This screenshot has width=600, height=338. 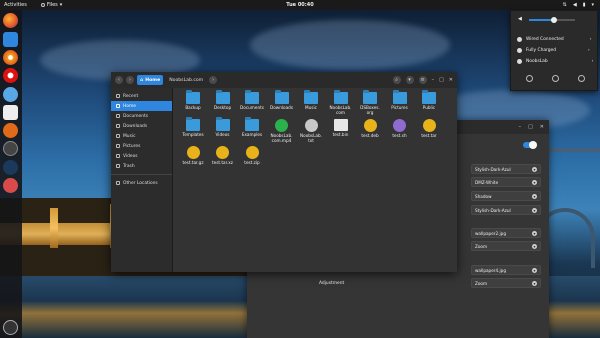 I want to click on libreoffice-icon, so click(x=10, y=112).